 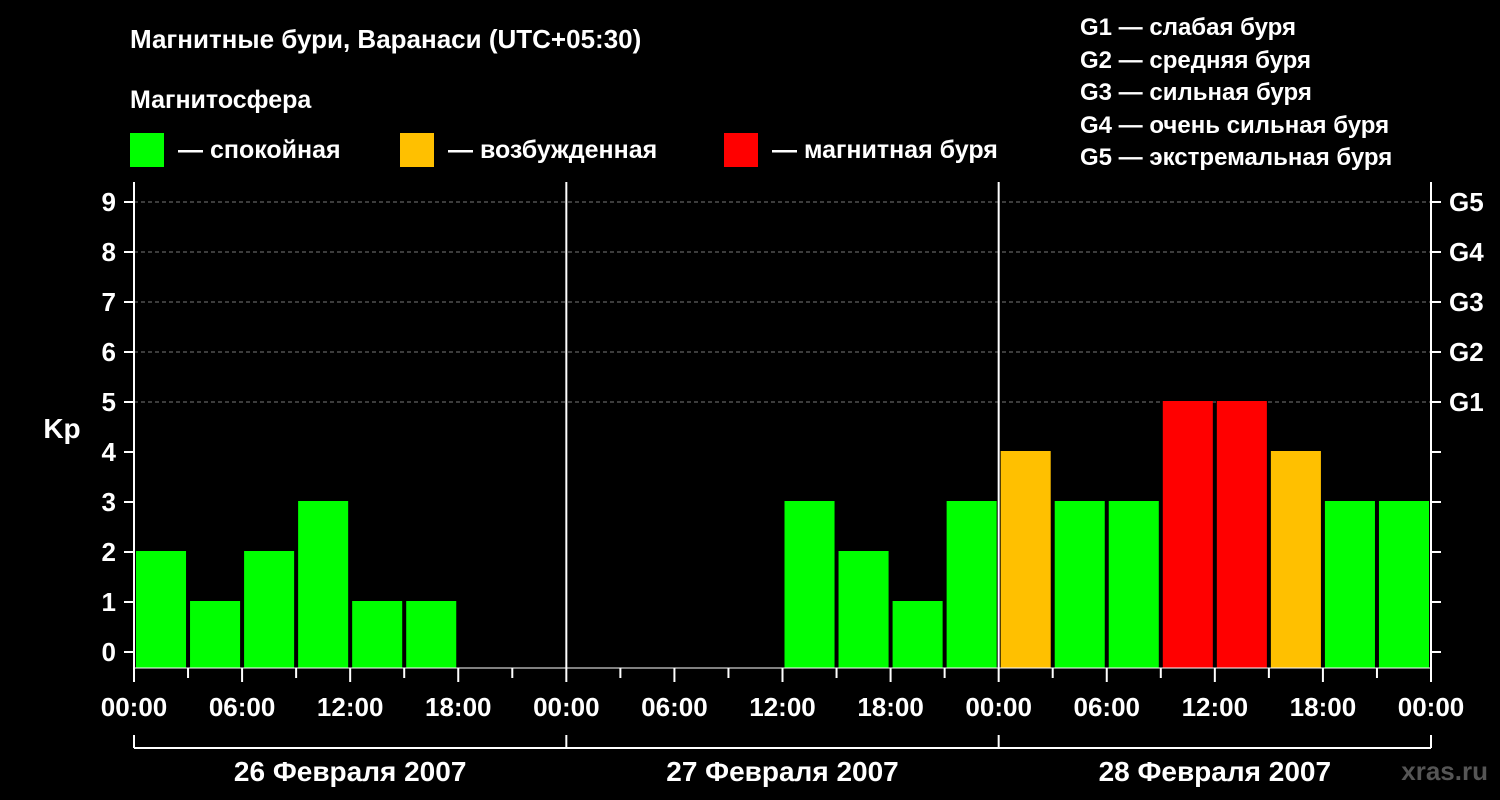 I want to click on y-tick-label-9: 9, so click(x=109, y=202).